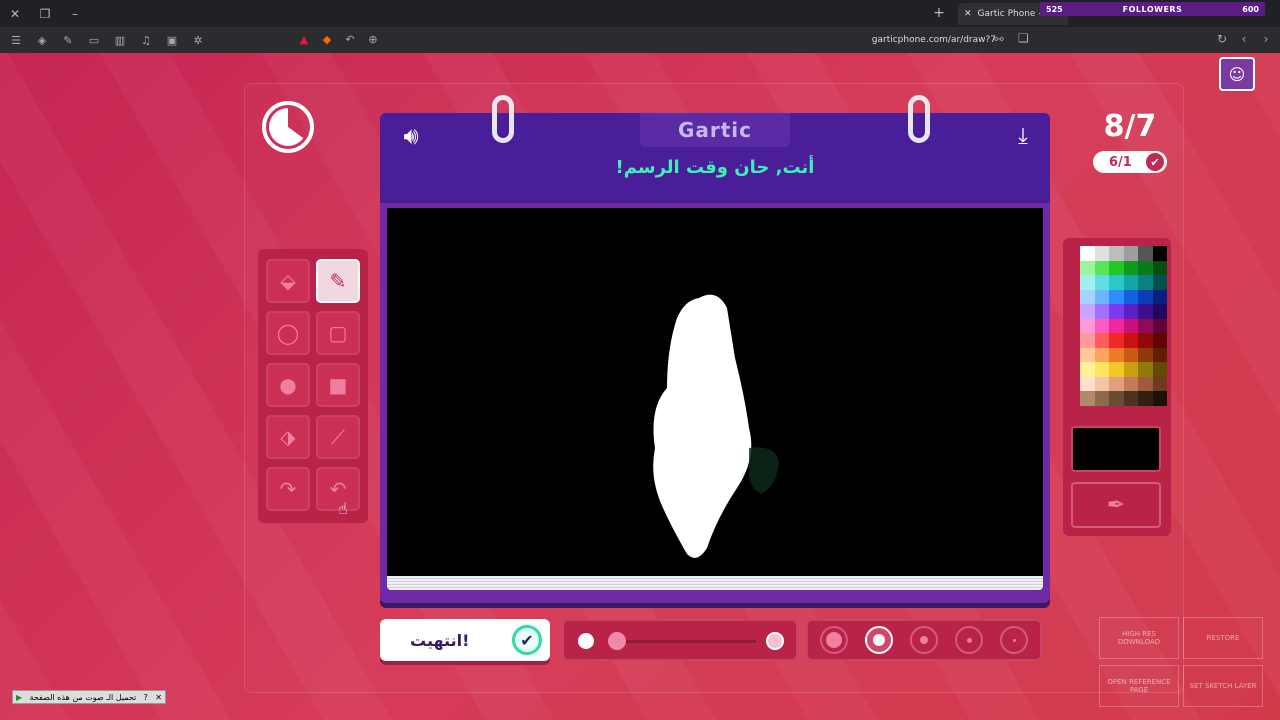 The height and width of the screenshot is (720, 1280). What do you see at coordinates (1266, 39) in the screenshot?
I see `forward-icon: ›` at bounding box center [1266, 39].